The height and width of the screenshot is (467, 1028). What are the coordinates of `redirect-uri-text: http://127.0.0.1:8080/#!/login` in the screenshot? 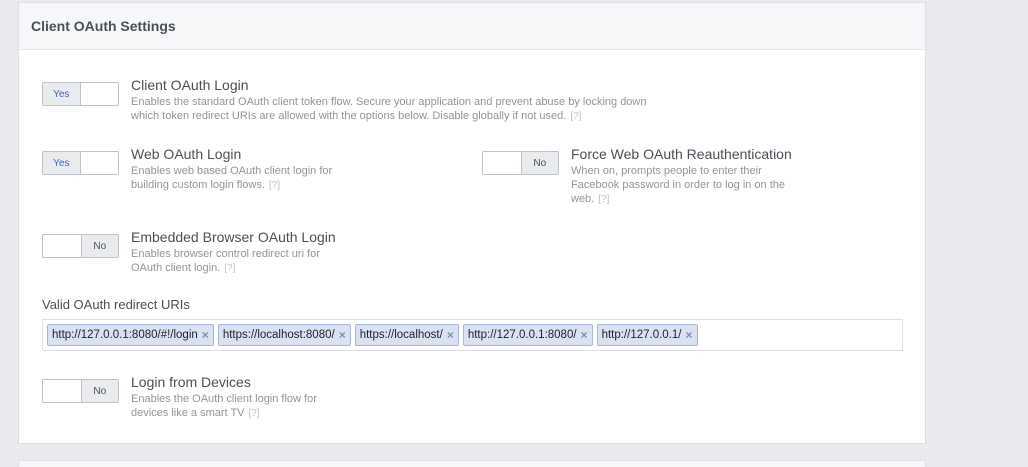 It's located at (125, 335).